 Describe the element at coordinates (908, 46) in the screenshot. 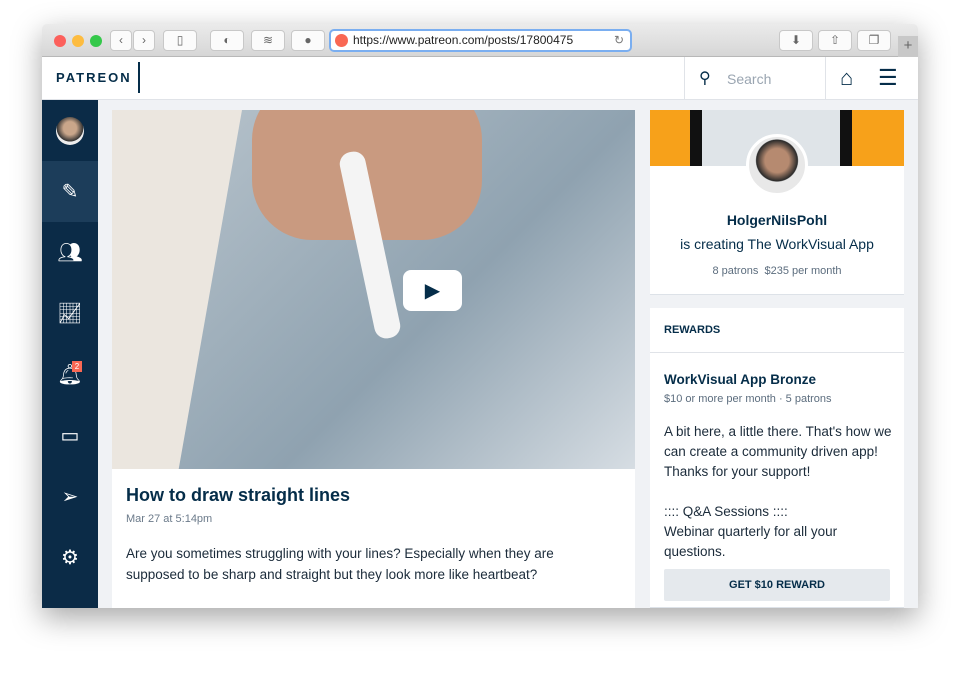

I see `new-tab-button: +` at that location.